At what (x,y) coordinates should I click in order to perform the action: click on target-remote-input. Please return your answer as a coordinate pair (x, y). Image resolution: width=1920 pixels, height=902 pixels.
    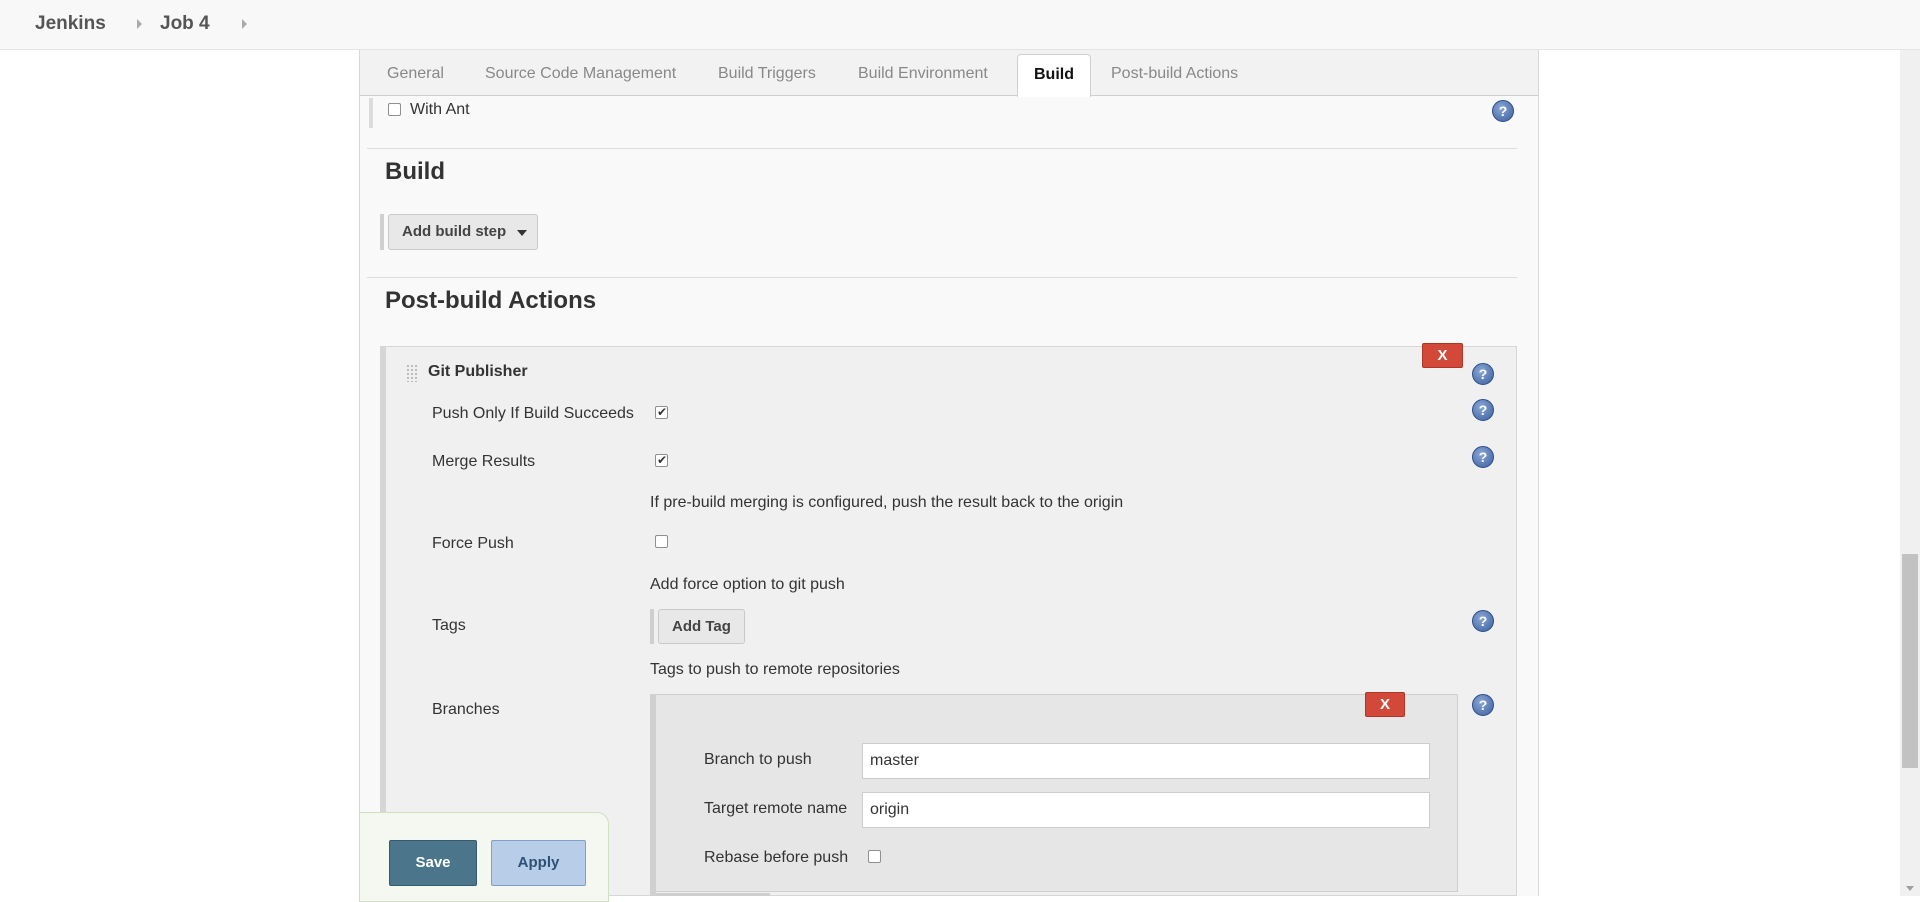
    Looking at the image, I should click on (1146, 810).